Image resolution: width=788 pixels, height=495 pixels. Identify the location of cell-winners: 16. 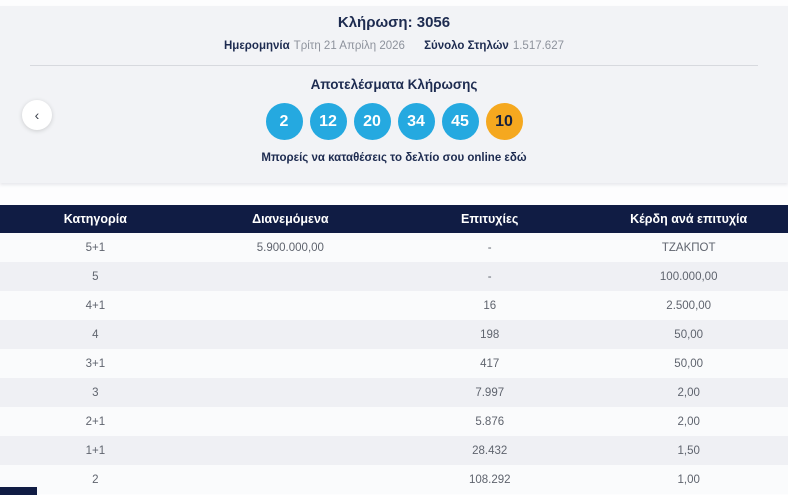
(490, 305).